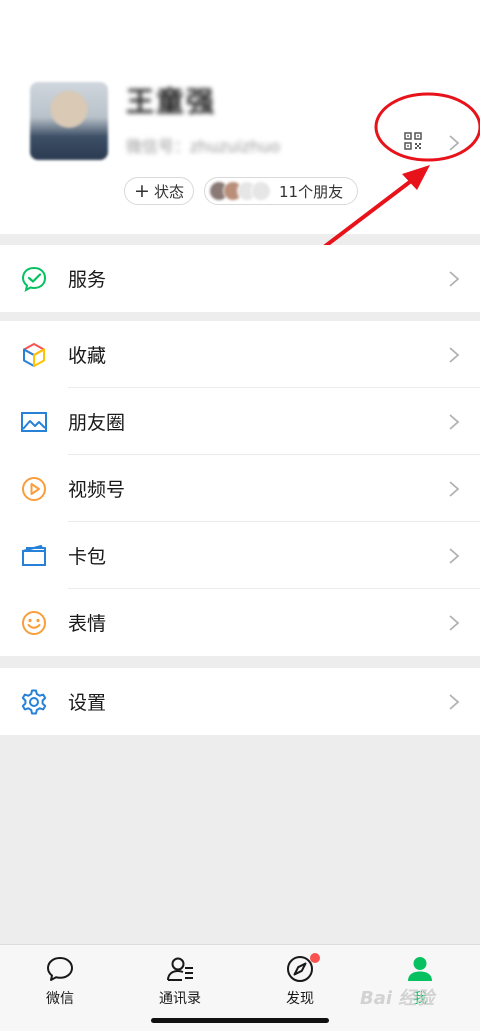  What do you see at coordinates (413, 141) in the screenshot?
I see `qr-code-icon` at bounding box center [413, 141].